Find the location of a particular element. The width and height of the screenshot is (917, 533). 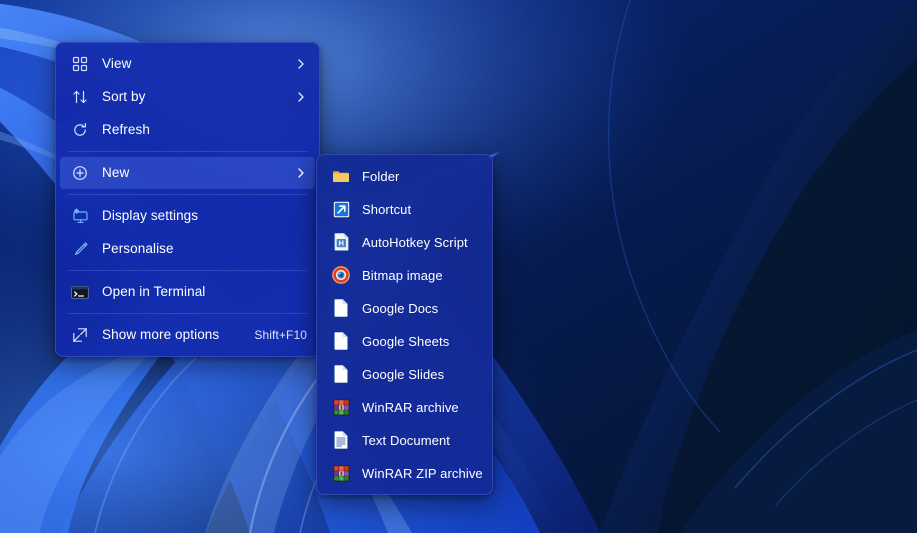

submenu-item-autohotkey-script: H AutoHotkey Script is located at coordinates (404, 242).